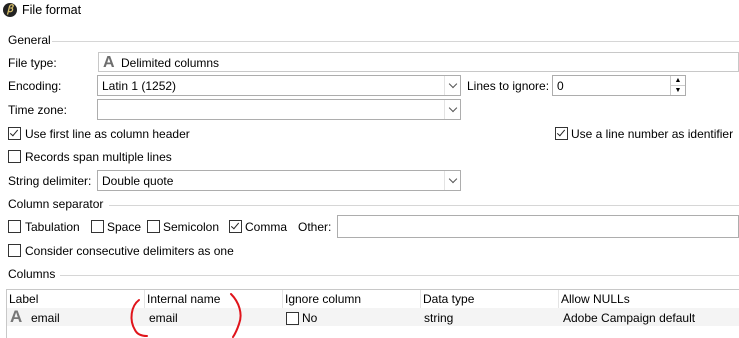  I want to click on string-delimiter-value: Double quote, so click(138, 181).